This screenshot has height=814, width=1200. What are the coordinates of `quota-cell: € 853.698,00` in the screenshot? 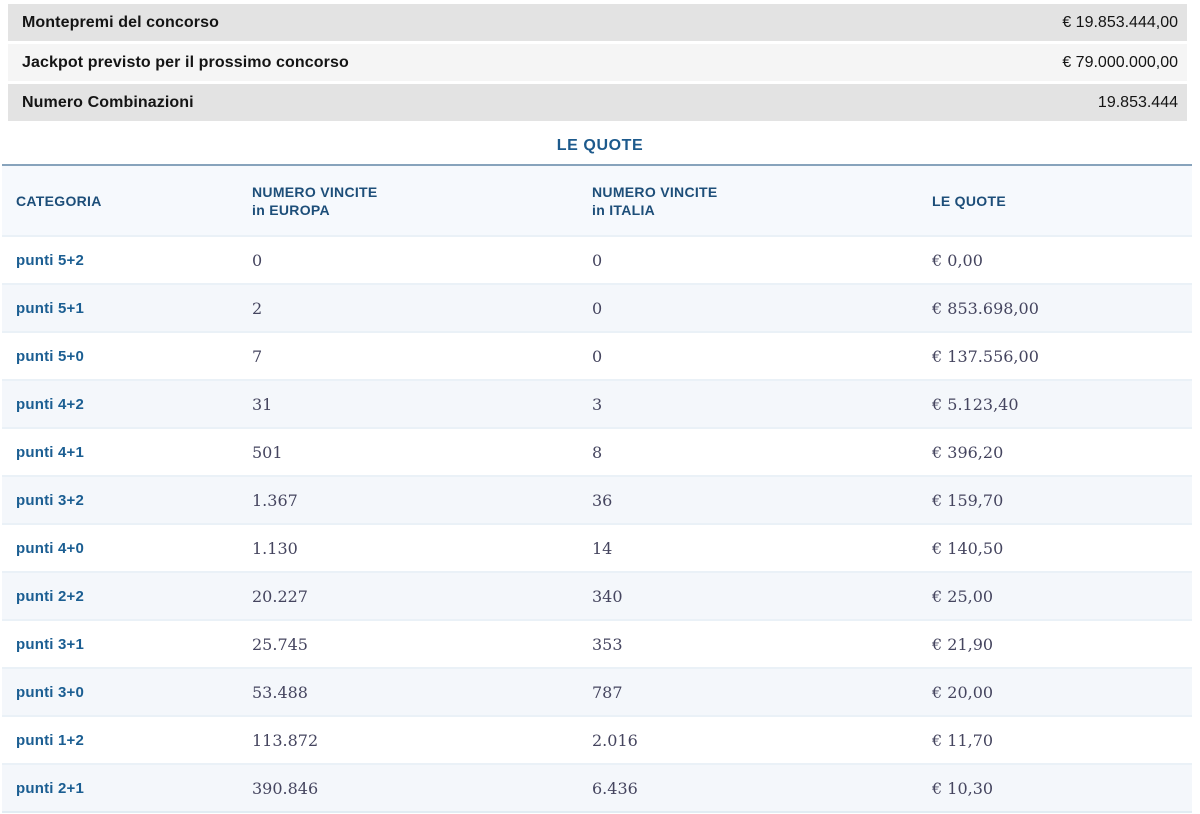 It's located at (1055, 307).